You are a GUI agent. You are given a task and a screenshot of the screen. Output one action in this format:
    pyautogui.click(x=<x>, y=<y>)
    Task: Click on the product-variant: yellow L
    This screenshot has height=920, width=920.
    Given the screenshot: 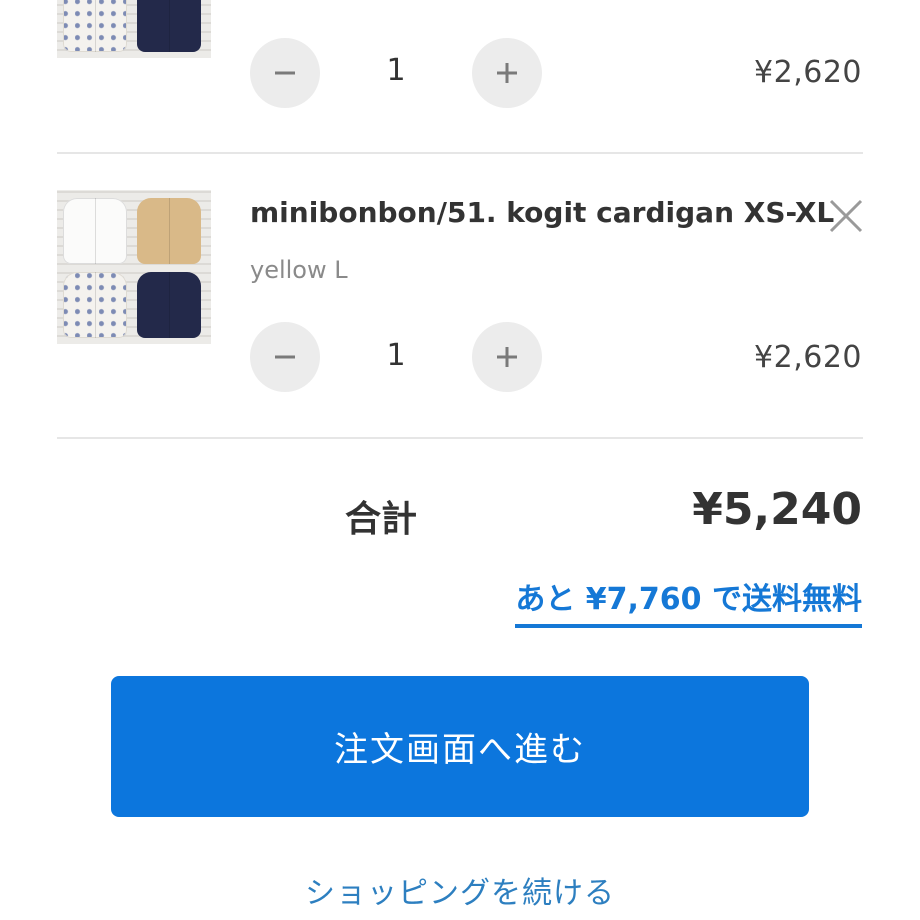 What is the action you would take?
    pyautogui.click(x=299, y=270)
    